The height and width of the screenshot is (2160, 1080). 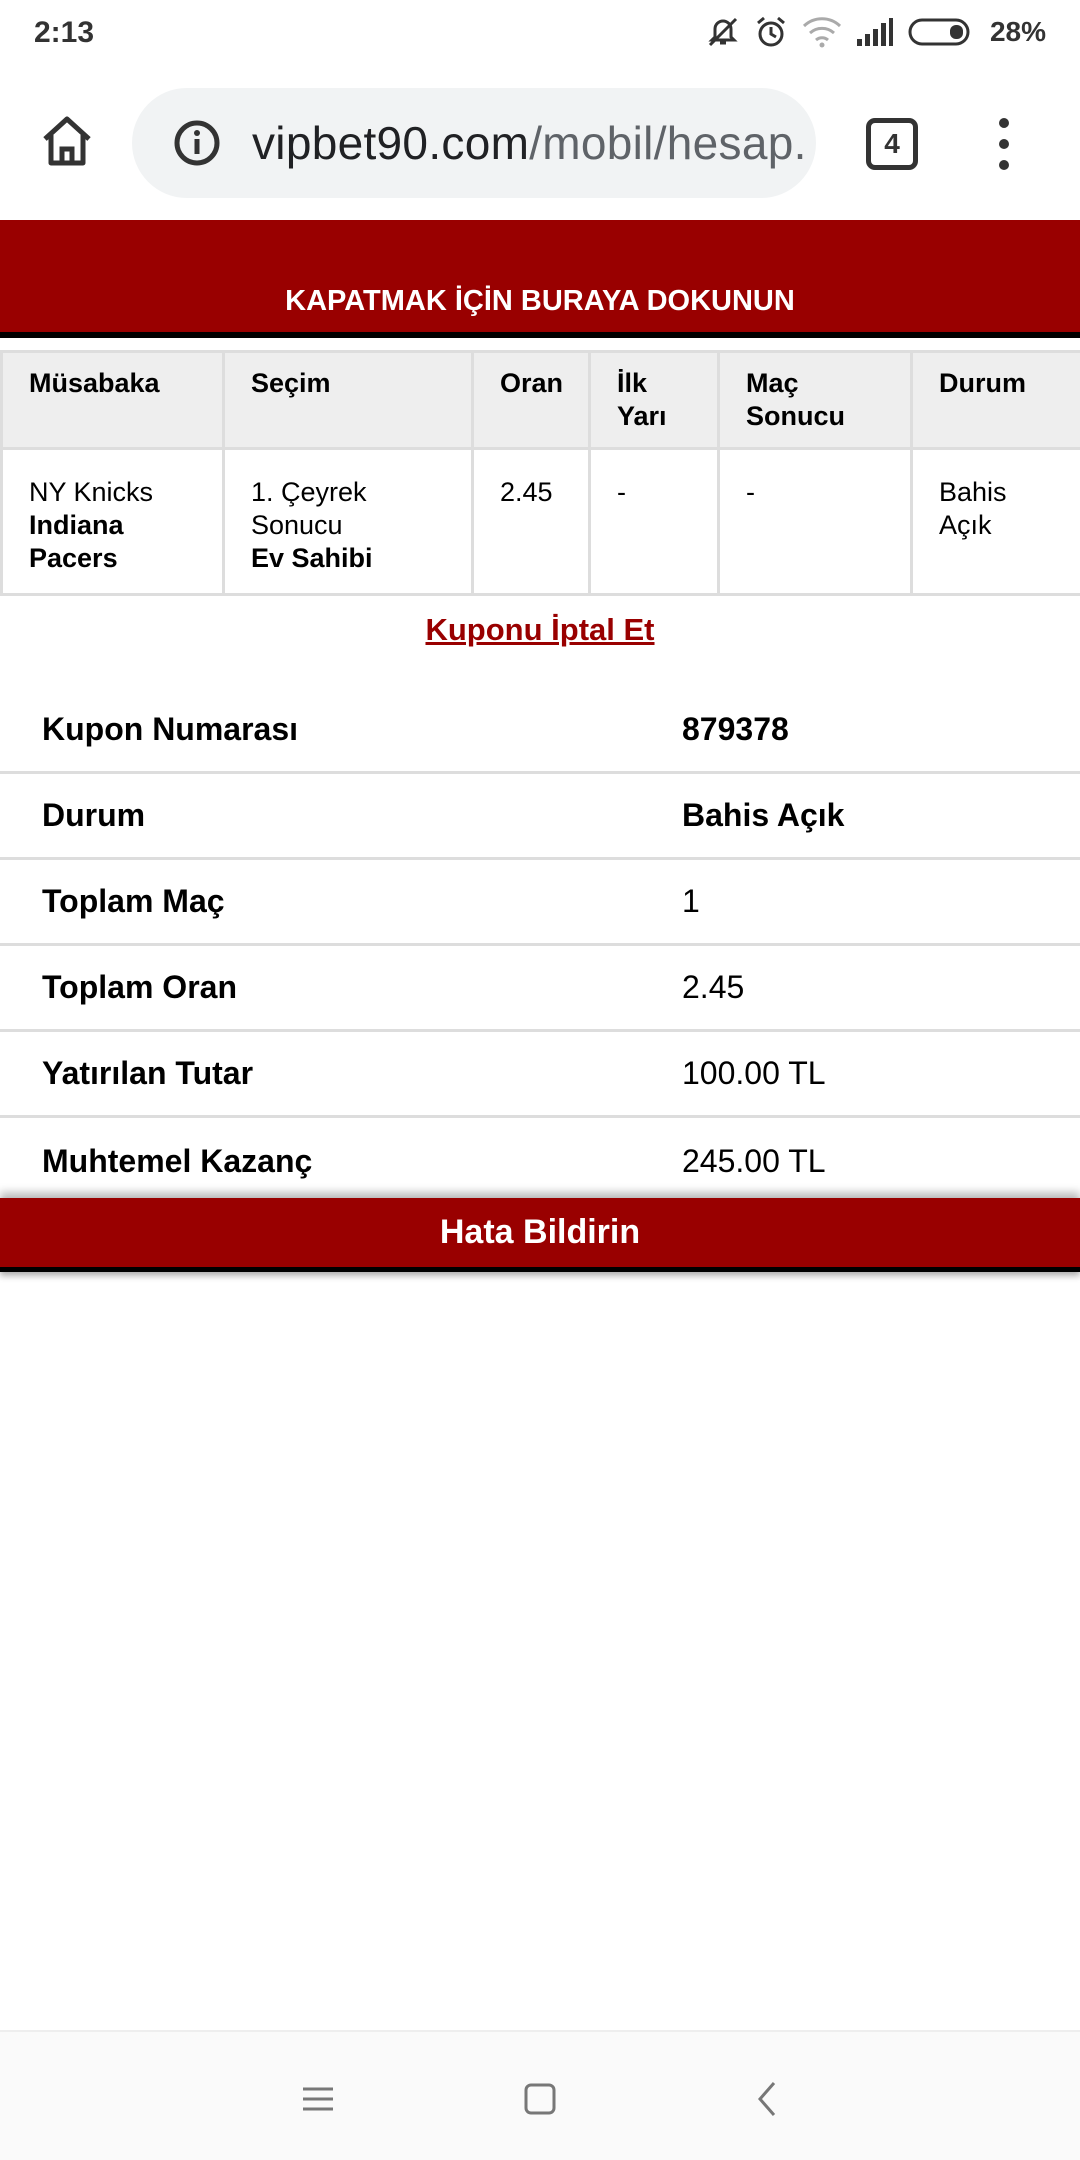 What do you see at coordinates (177, 1160) in the screenshot?
I see `summary-label: Muhtemel Kazanç` at bounding box center [177, 1160].